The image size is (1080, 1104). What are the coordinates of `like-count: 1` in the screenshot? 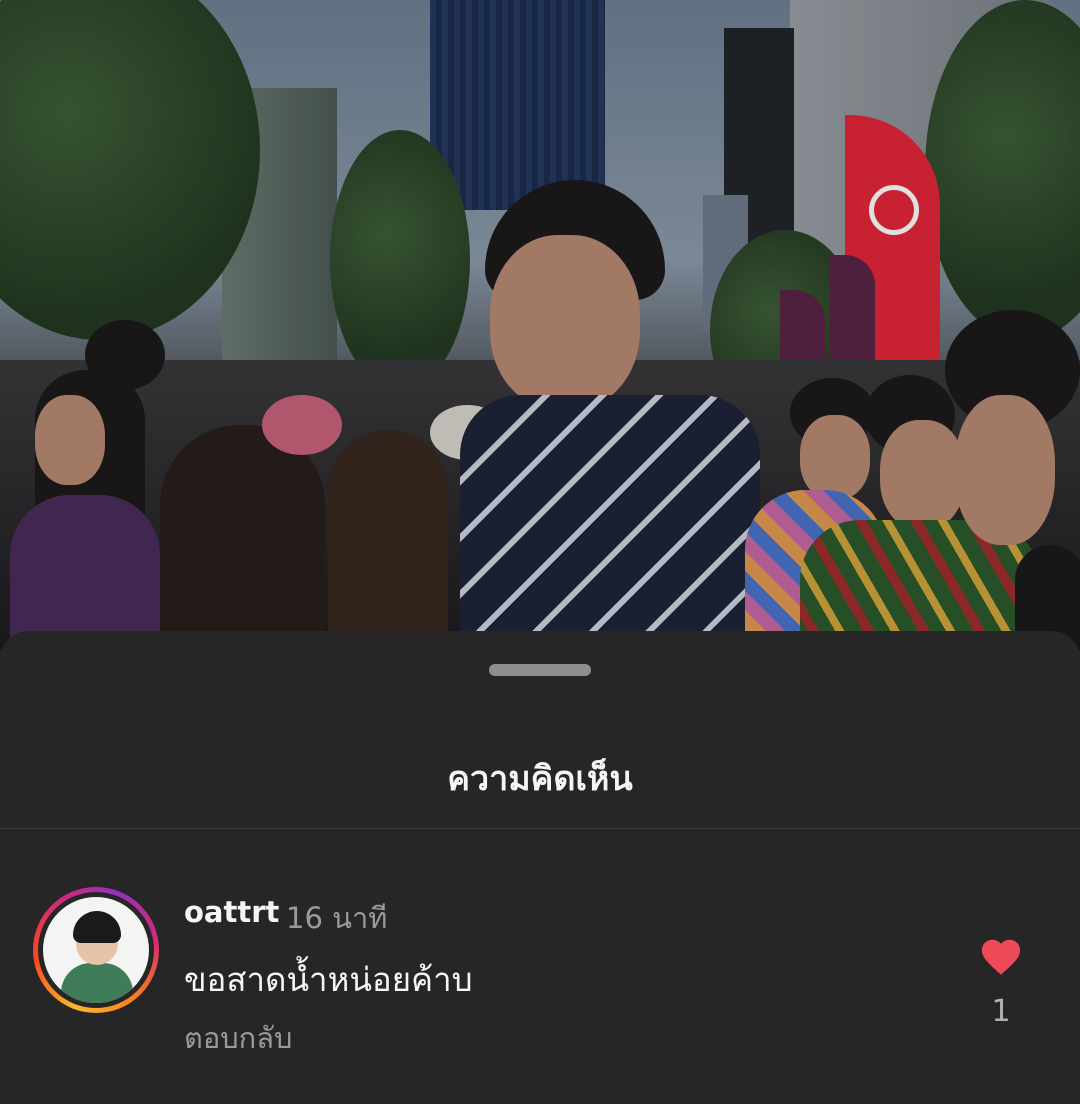 It's located at (1001, 1011).